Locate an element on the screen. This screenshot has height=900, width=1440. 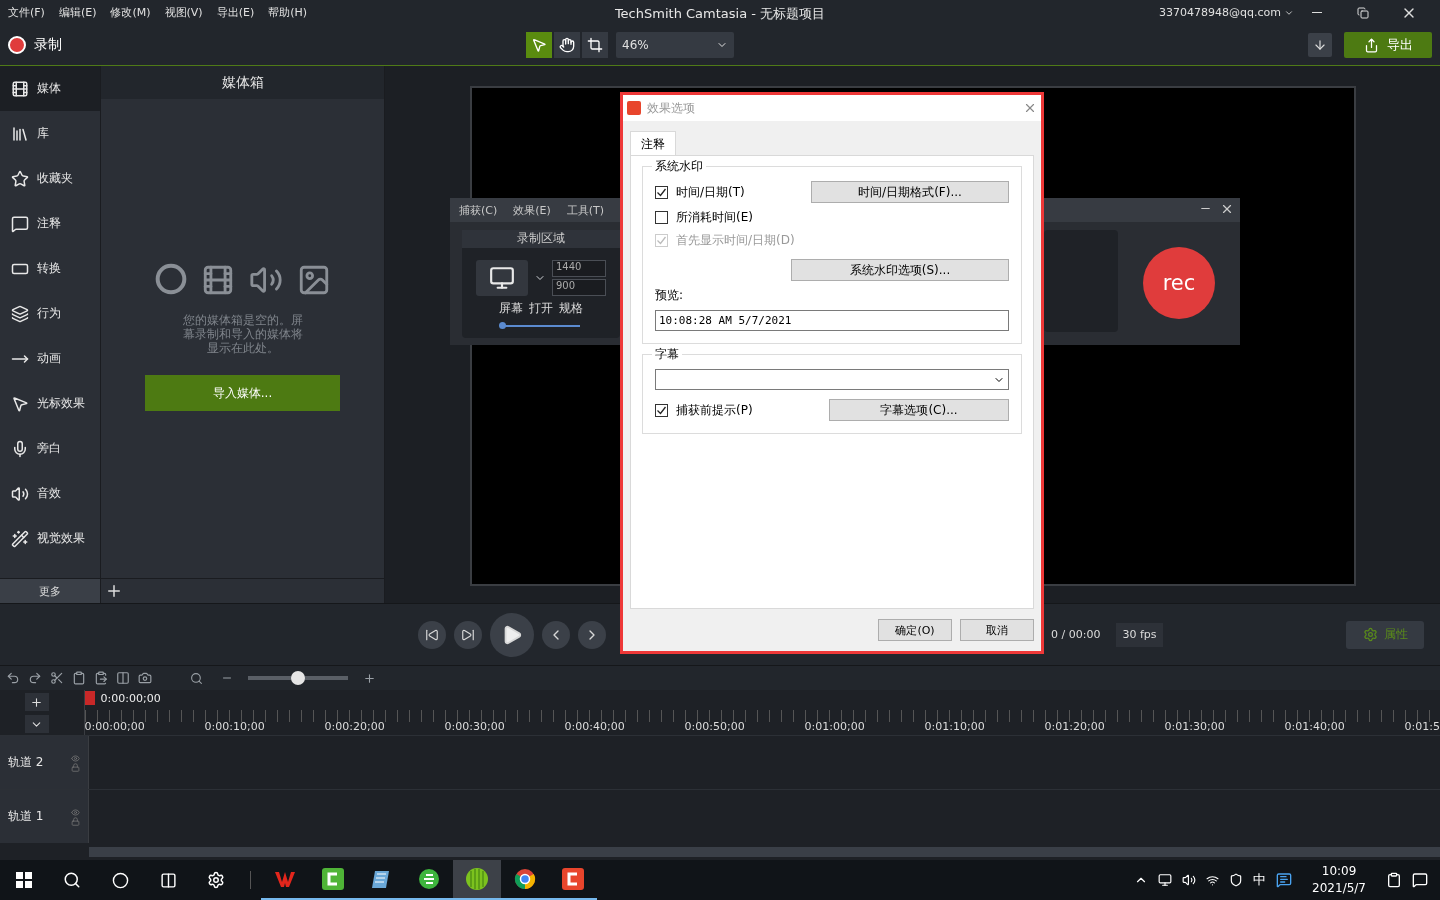
next-button is located at coordinates (592, 634).